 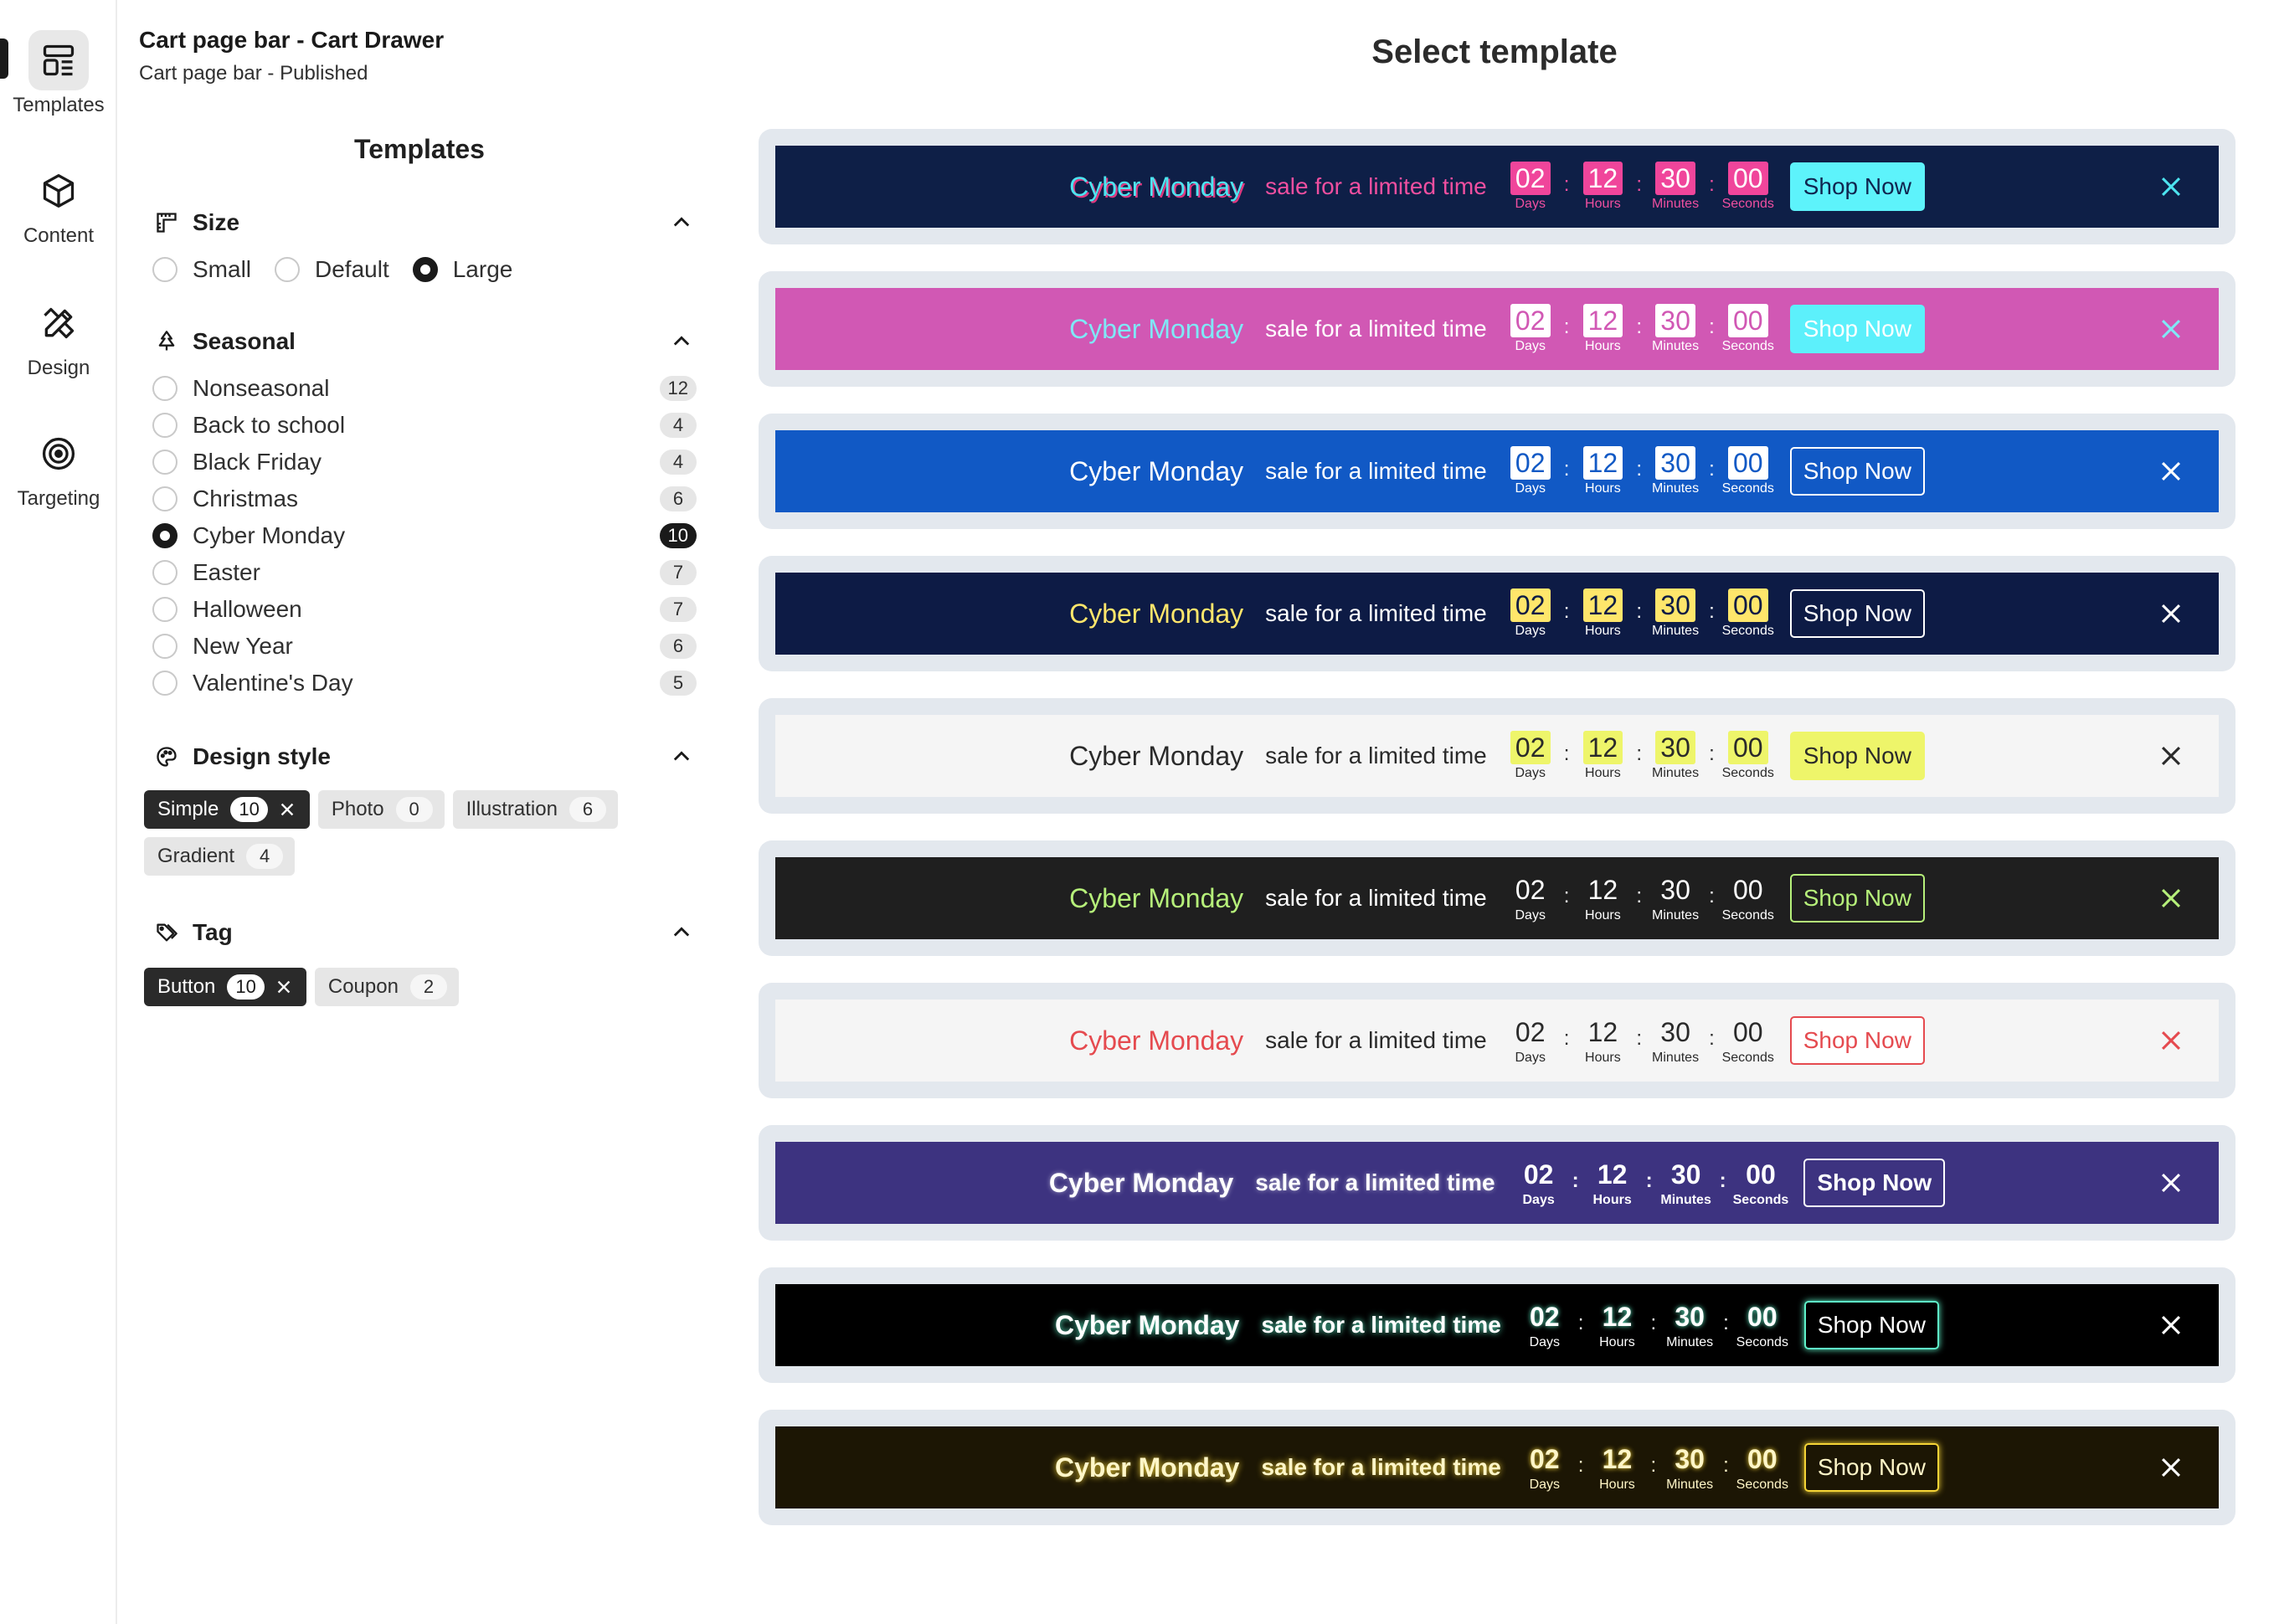 What do you see at coordinates (1690, 1342) in the screenshot?
I see `countdown-minutes-label: Minutes` at bounding box center [1690, 1342].